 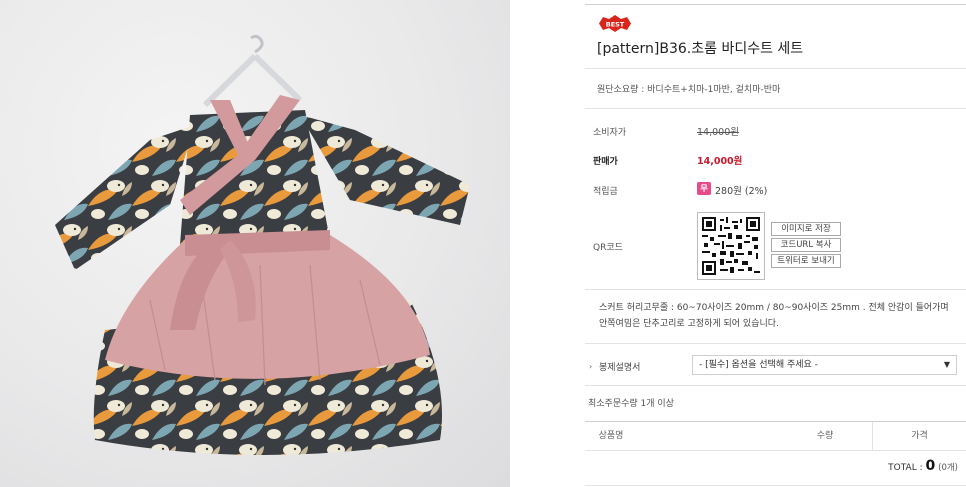 What do you see at coordinates (704, 188) in the screenshot?
I see `points-icon: 무` at bounding box center [704, 188].